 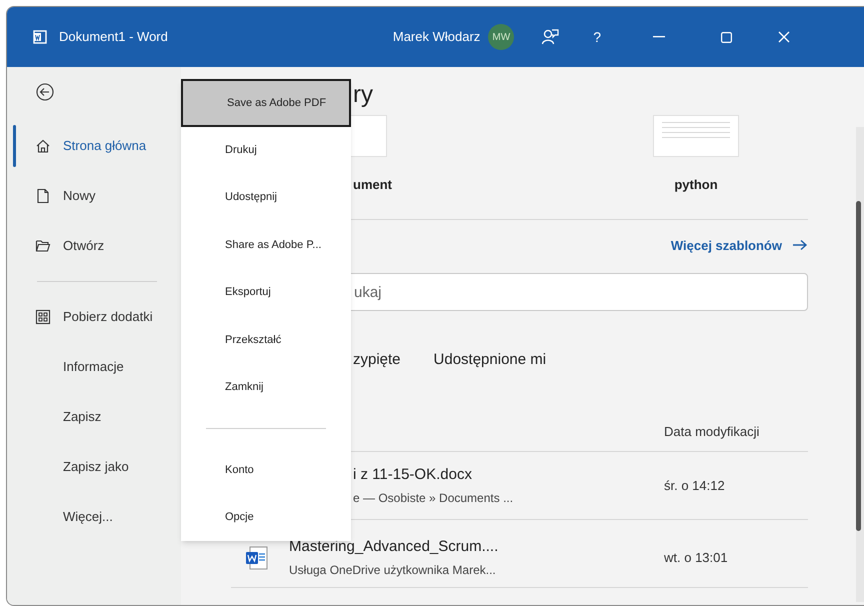 What do you see at coordinates (266, 340) in the screenshot?
I see `menu-item: Przekształć` at bounding box center [266, 340].